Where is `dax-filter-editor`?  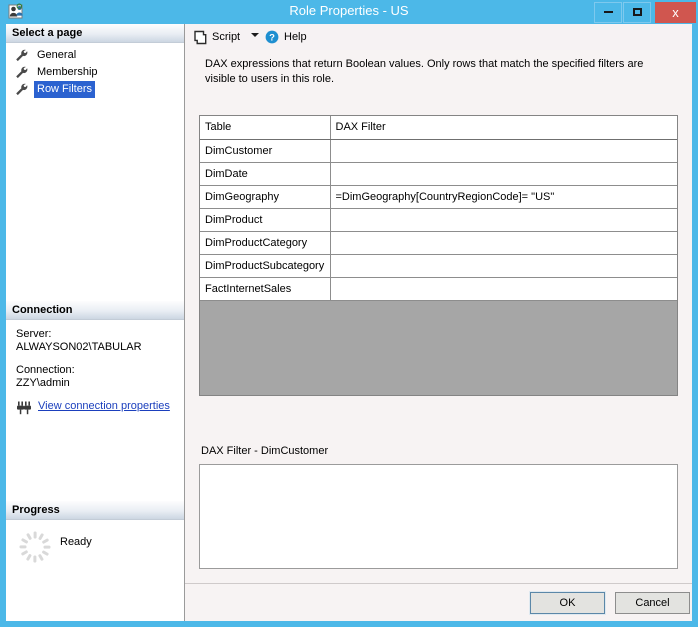
dax-filter-editor is located at coordinates (438, 516).